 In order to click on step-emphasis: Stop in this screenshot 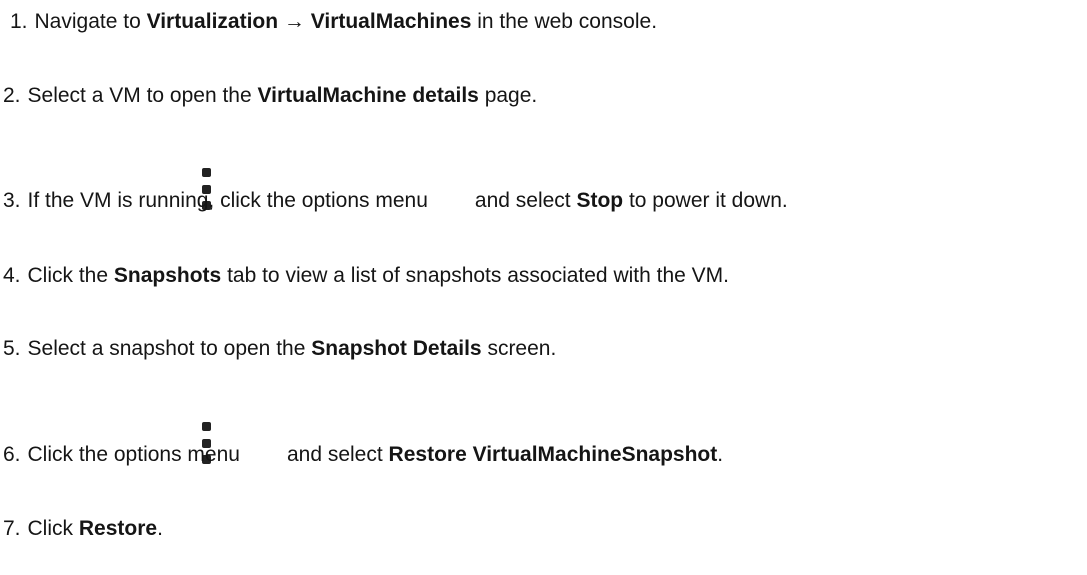, I will do `click(600, 200)`.